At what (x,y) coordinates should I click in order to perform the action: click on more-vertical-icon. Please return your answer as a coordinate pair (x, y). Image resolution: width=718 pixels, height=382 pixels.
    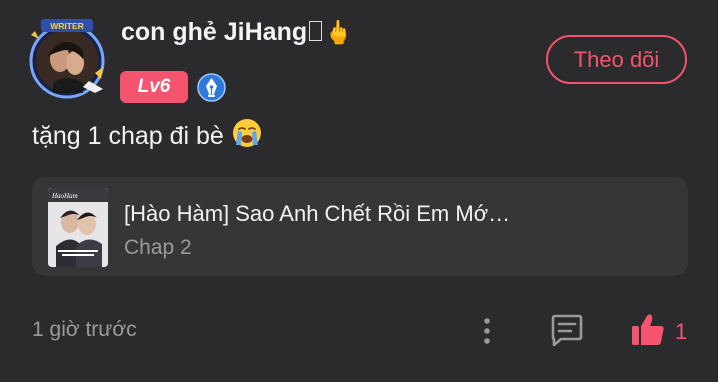
    Looking at the image, I should click on (487, 331).